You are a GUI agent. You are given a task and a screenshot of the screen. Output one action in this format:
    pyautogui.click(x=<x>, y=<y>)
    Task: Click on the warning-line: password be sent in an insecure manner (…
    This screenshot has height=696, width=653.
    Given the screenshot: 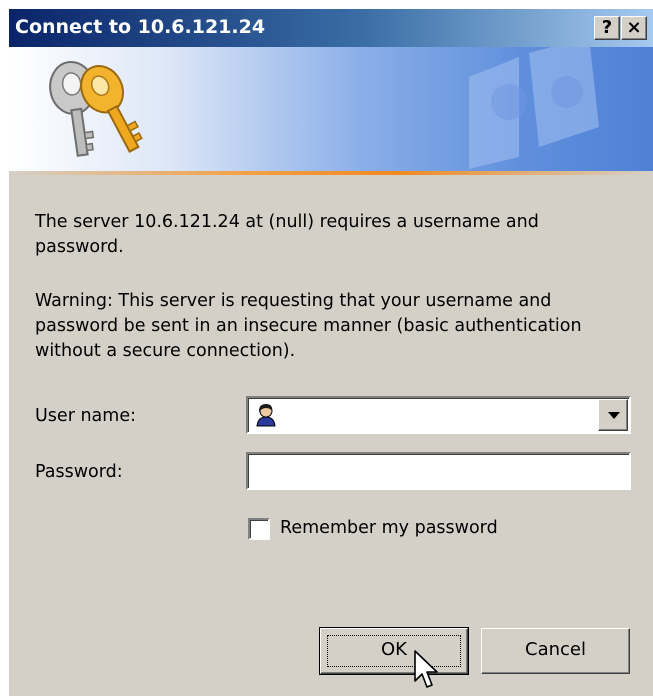 What is the action you would take?
    pyautogui.click(x=308, y=326)
    